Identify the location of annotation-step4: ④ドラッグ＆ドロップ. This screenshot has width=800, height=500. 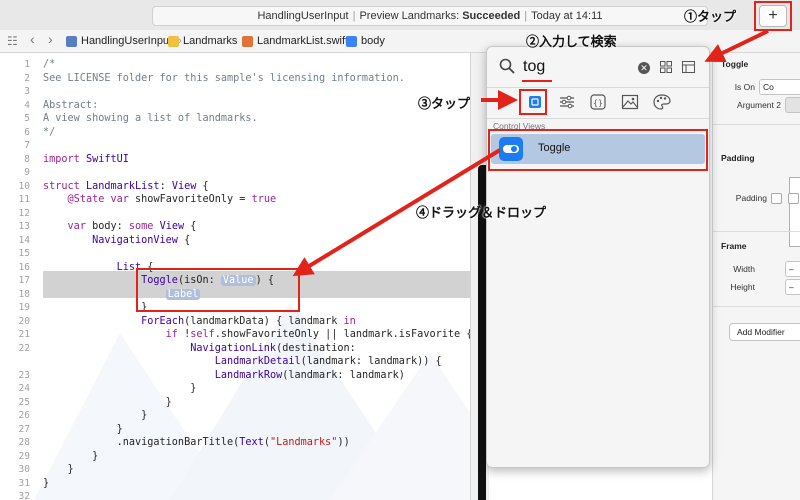
(481, 212).